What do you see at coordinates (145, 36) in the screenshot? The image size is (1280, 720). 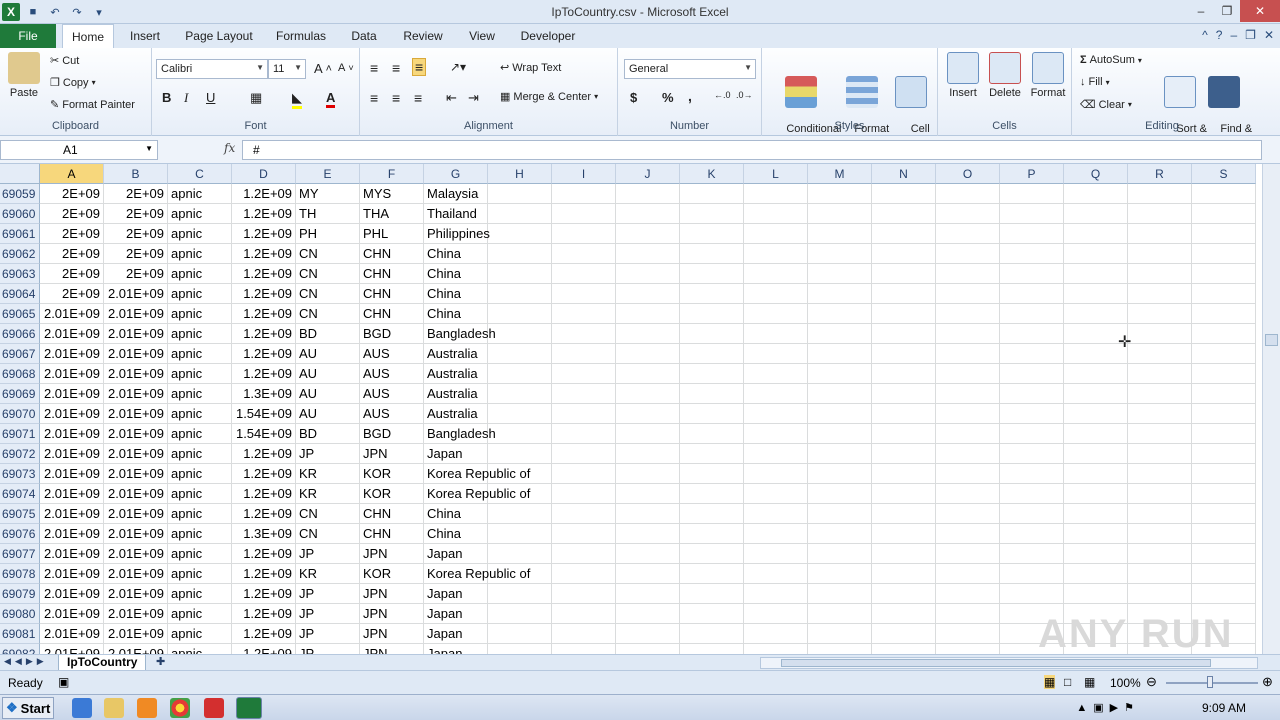 I see `tab-insert: Insert` at bounding box center [145, 36].